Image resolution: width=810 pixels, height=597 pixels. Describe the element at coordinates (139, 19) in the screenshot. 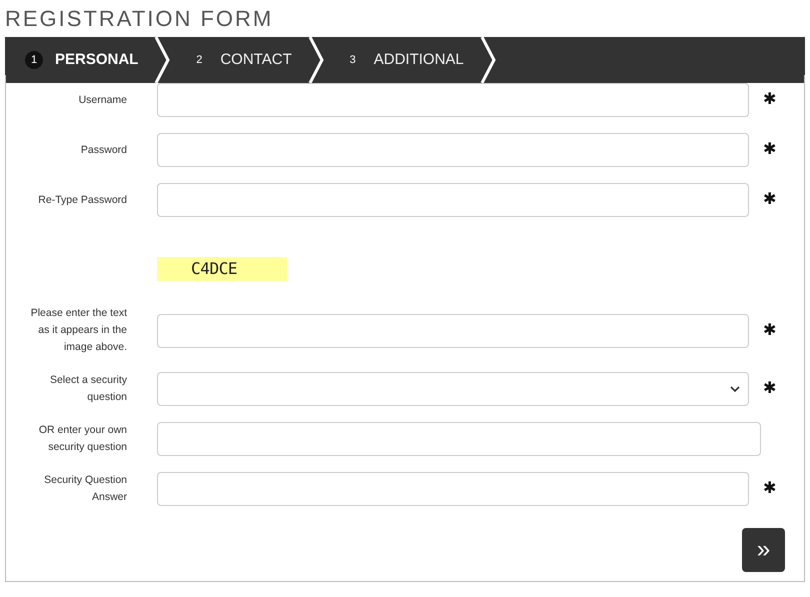

I see `form-title: REGISTRATION FORM` at that location.